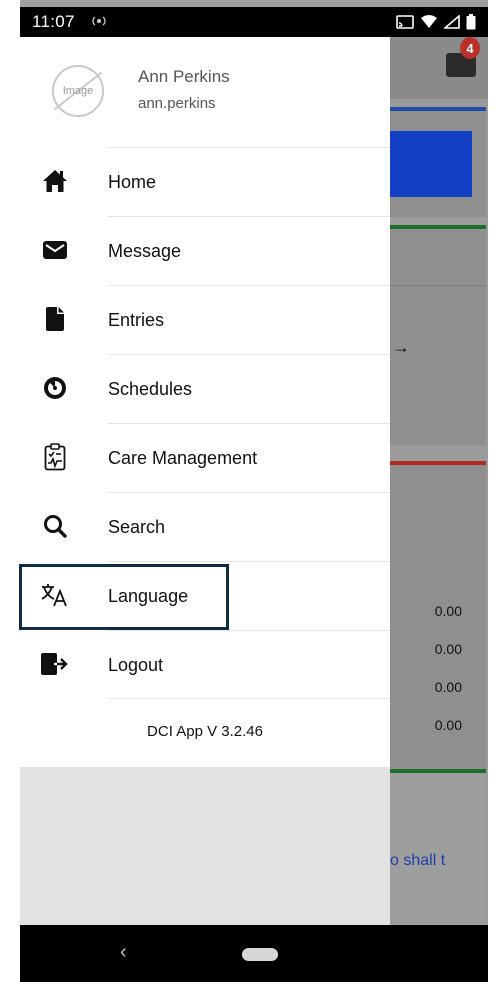 This screenshot has width=498, height=982. I want to click on card-divider, so click(438, 285).